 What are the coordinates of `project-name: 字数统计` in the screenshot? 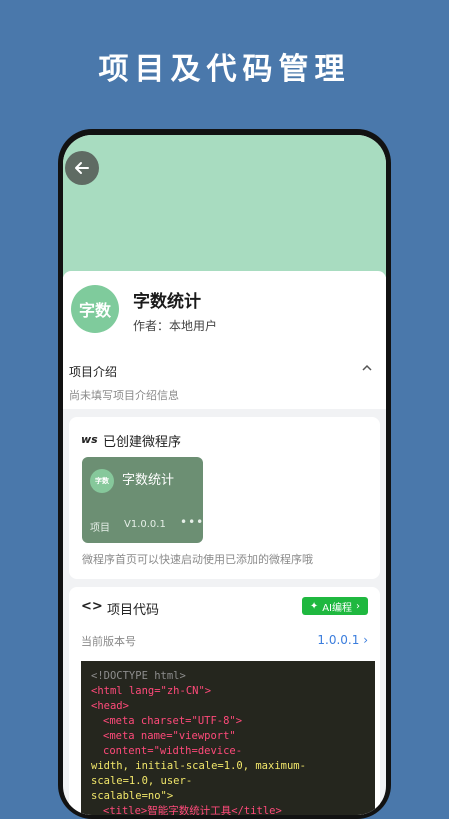 It's located at (167, 302).